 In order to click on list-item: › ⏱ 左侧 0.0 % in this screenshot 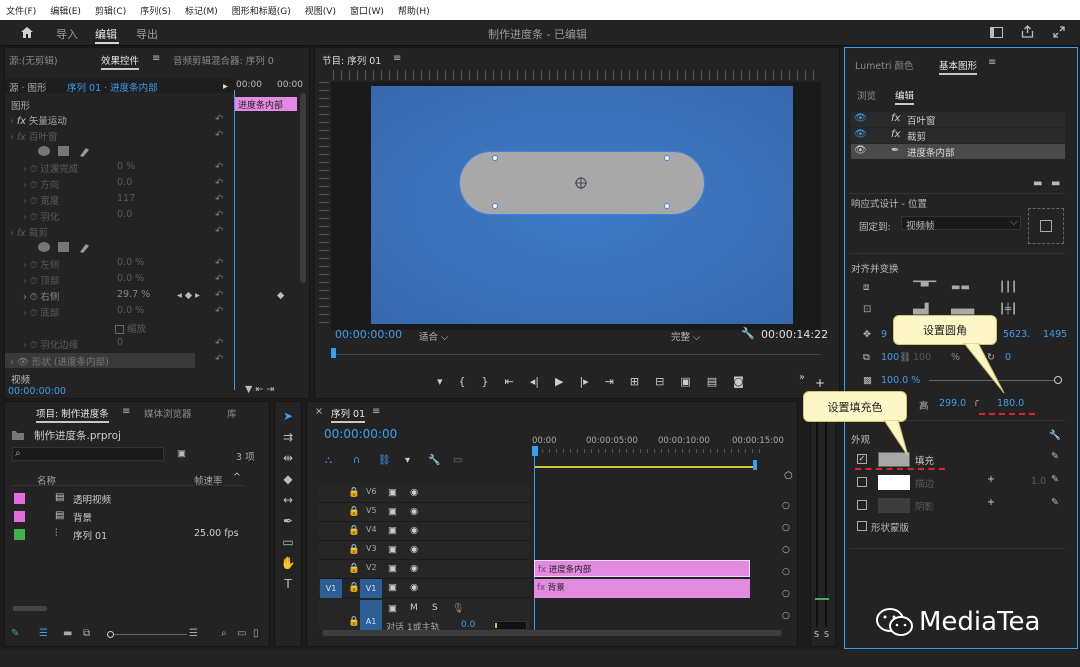, I will do `click(83, 264)`.